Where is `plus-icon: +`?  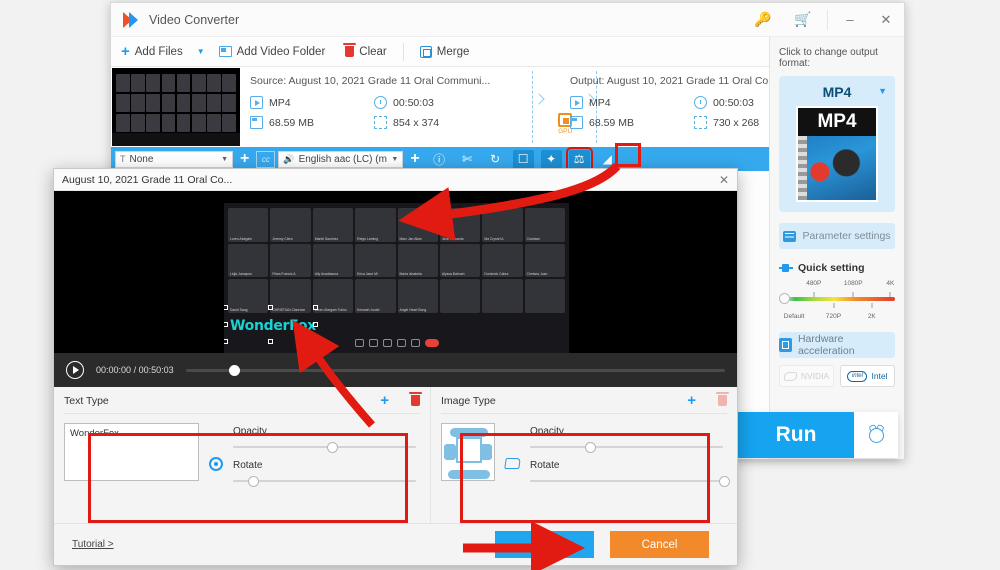 plus-icon: + is located at coordinates (125, 51).